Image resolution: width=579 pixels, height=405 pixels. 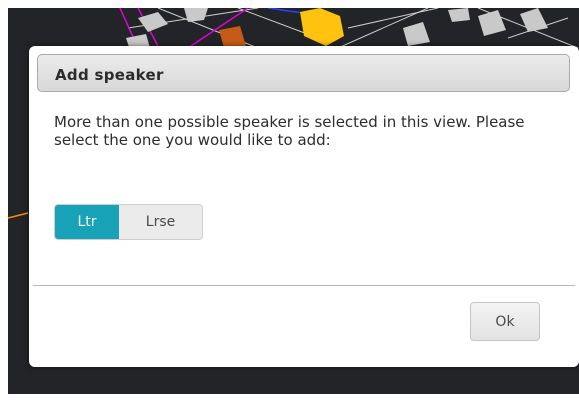 What do you see at coordinates (505, 321) in the screenshot?
I see `ok-button: Ok` at bounding box center [505, 321].